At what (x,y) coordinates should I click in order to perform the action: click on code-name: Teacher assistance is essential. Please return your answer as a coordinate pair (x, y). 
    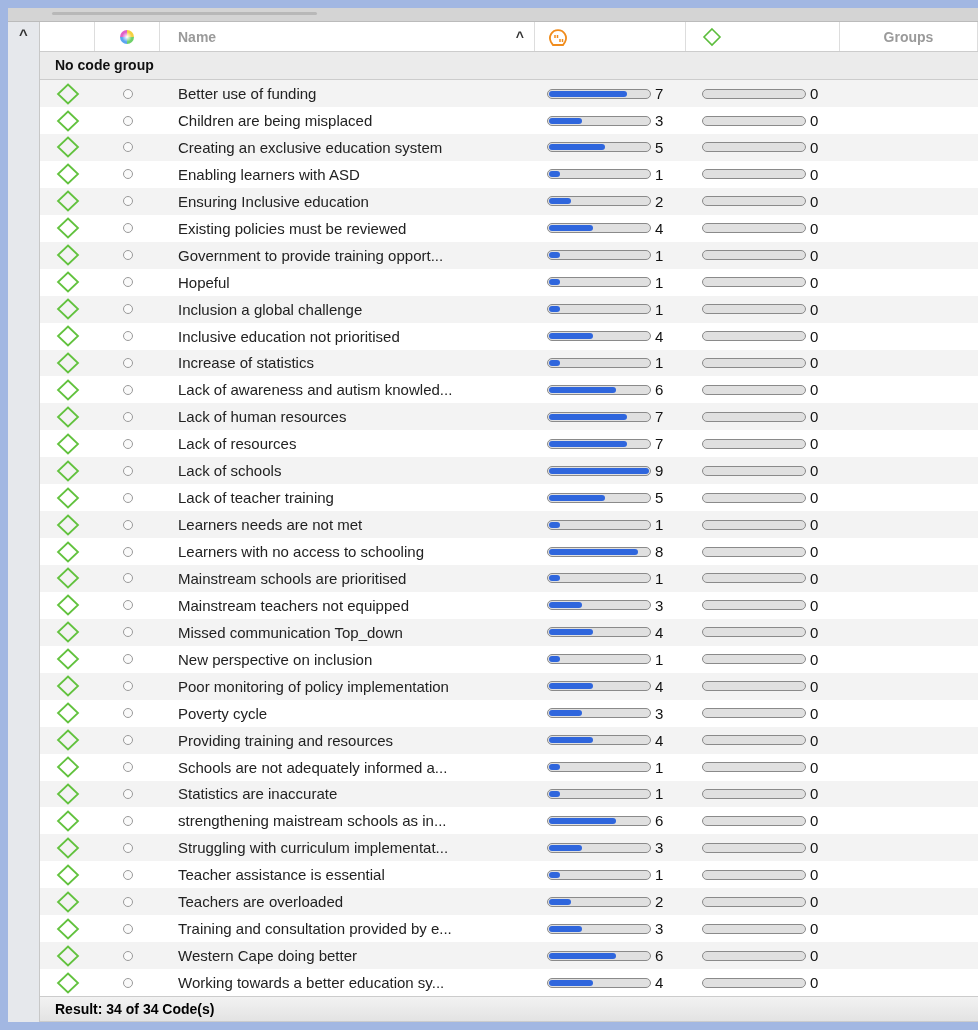
    Looking at the image, I should click on (281, 875).